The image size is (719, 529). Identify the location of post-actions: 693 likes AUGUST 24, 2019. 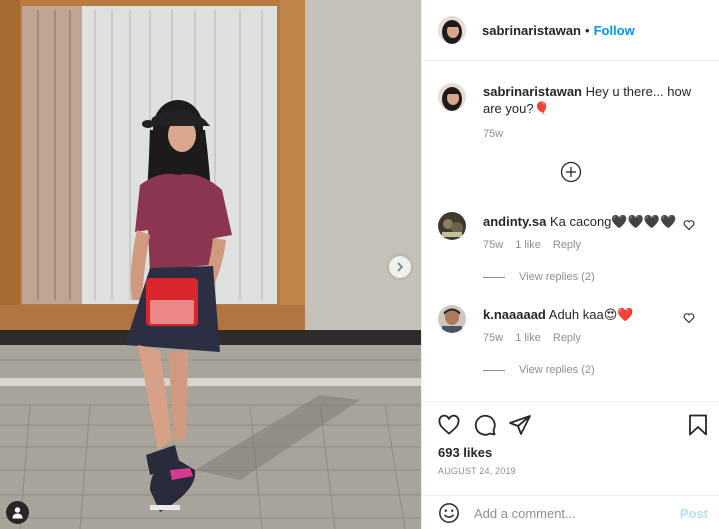
(570, 448).